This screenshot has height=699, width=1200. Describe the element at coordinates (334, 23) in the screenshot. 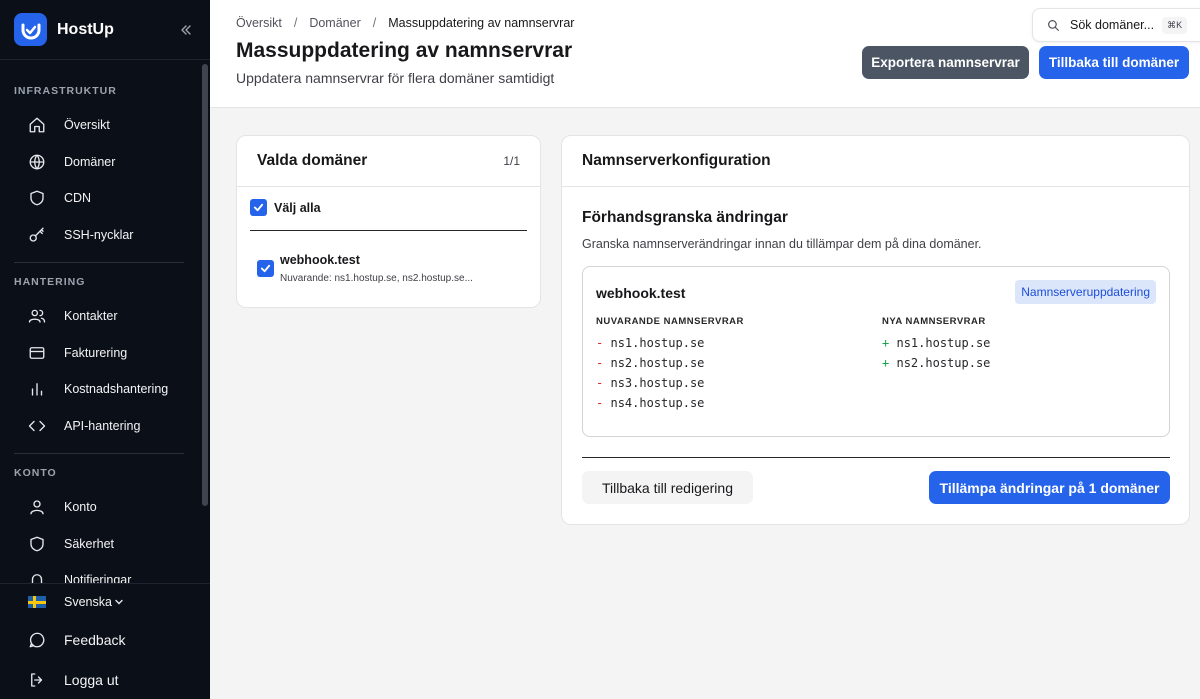

I see `breadcrumb-domaner: Domäner` at that location.